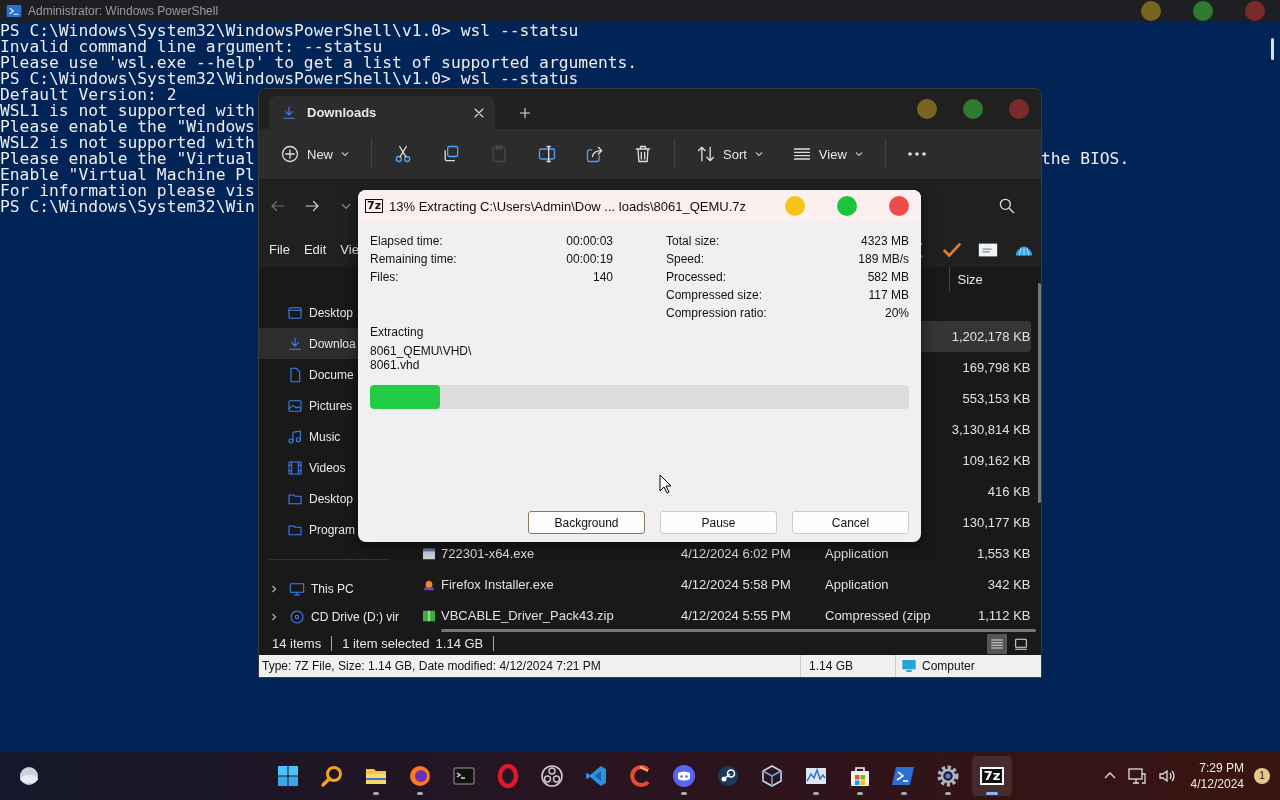 The image size is (1280, 800). What do you see at coordinates (1136, 776) in the screenshot?
I see `network-icon` at bounding box center [1136, 776].